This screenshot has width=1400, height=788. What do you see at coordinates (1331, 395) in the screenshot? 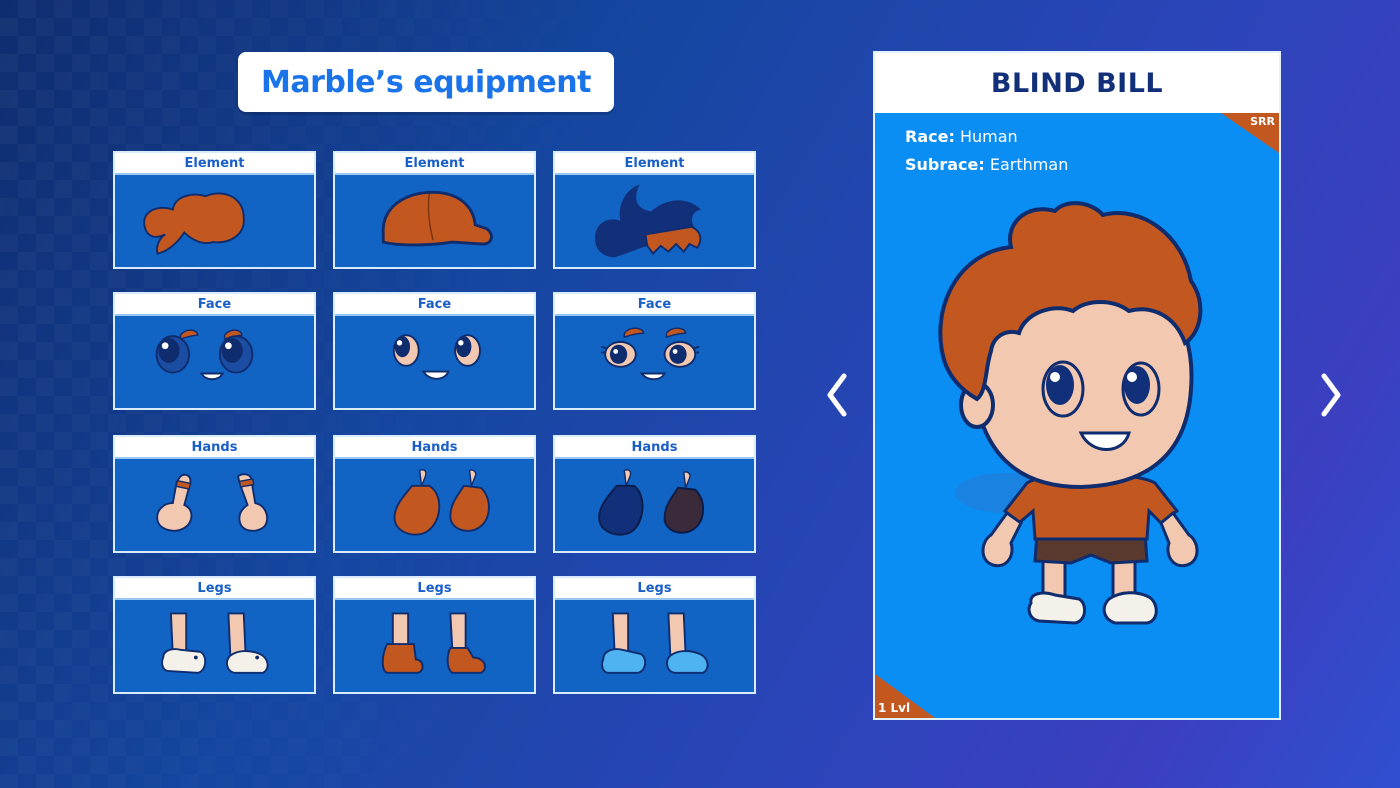
I see `chevron-right-icon` at bounding box center [1331, 395].